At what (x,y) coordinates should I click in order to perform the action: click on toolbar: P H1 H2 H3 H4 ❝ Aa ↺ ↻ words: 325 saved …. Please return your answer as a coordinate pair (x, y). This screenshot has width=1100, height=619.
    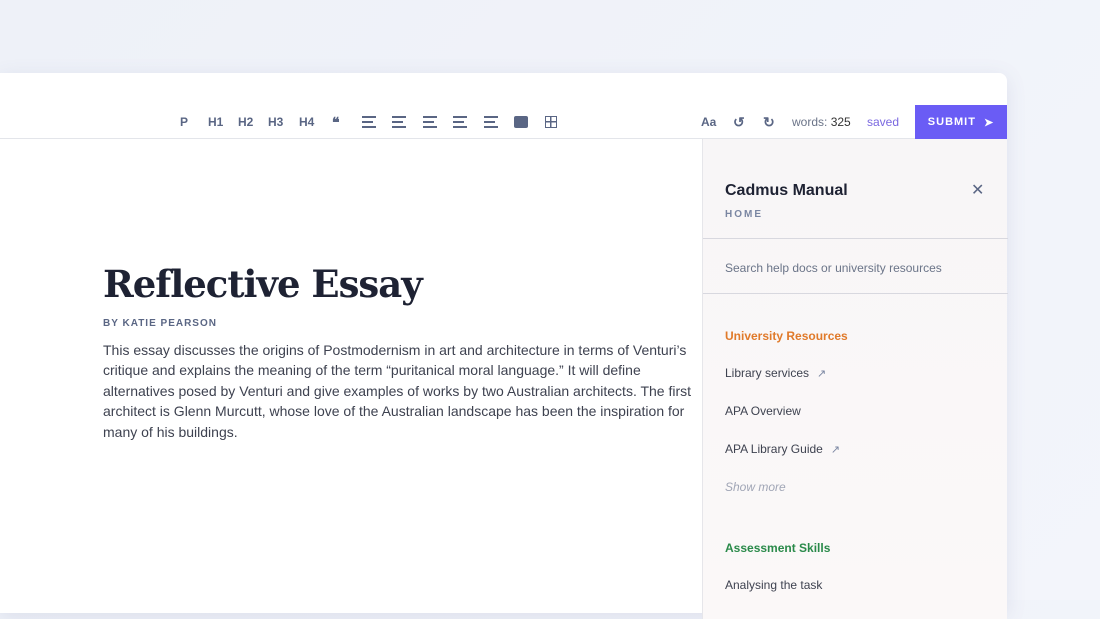
    Looking at the image, I should click on (503, 122).